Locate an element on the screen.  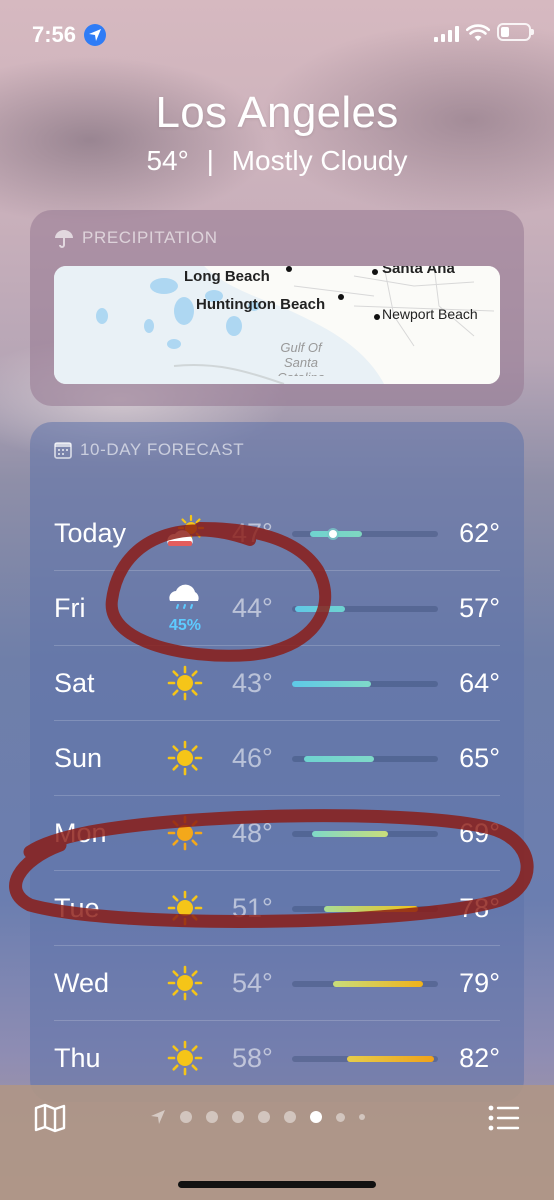
current-temperature: 54° is located at coordinates (167, 160).